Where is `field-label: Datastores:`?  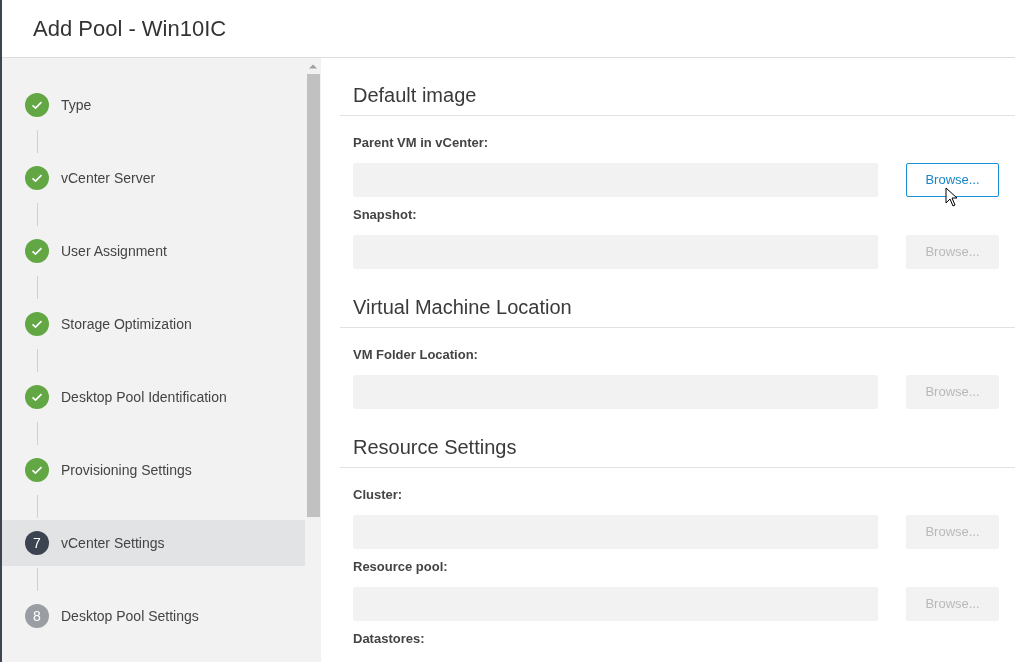
field-label: Datastores: is located at coordinates (389, 639).